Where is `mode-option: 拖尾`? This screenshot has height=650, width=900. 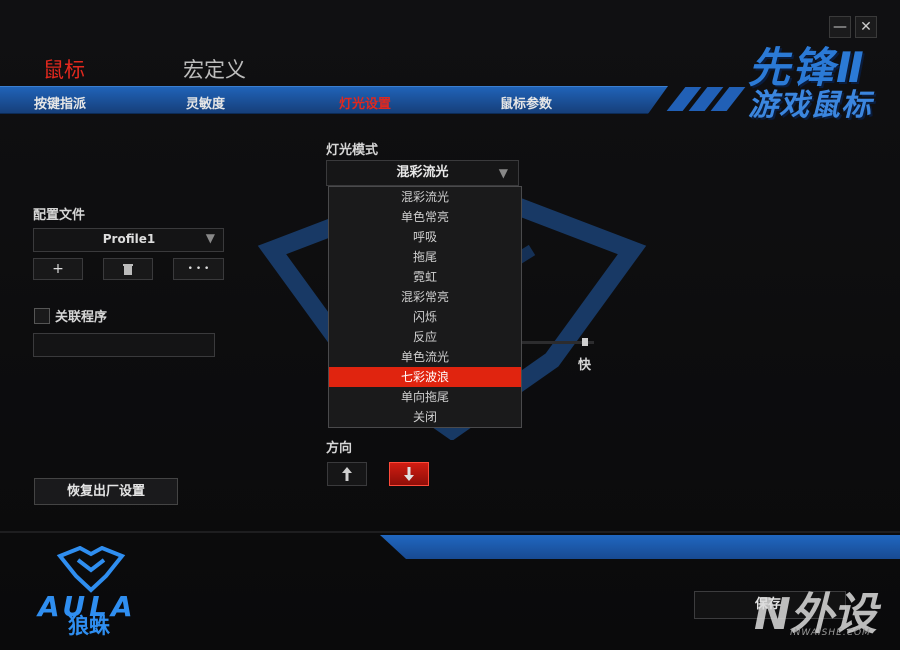
mode-option: 拖尾 is located at coordinates (425, 257).